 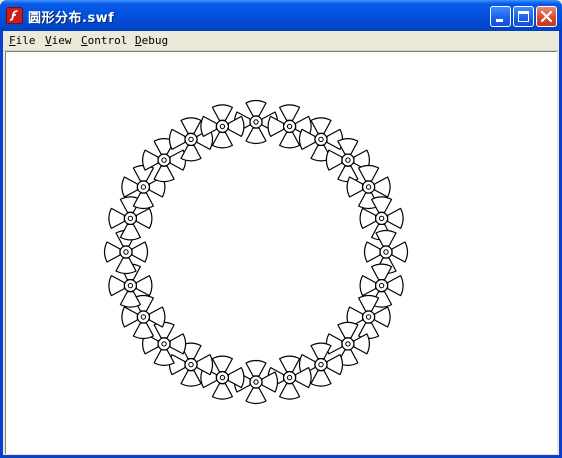 What do you see at coordinates (500, 16) in the screenshot?
I see `minimize-button` at bounding box center [500, 16].